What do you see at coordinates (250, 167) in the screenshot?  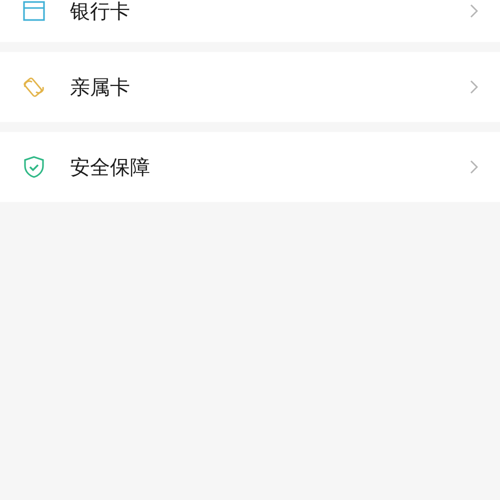 I see `menu-item: 安全保障` at bounding box center [250, 167].